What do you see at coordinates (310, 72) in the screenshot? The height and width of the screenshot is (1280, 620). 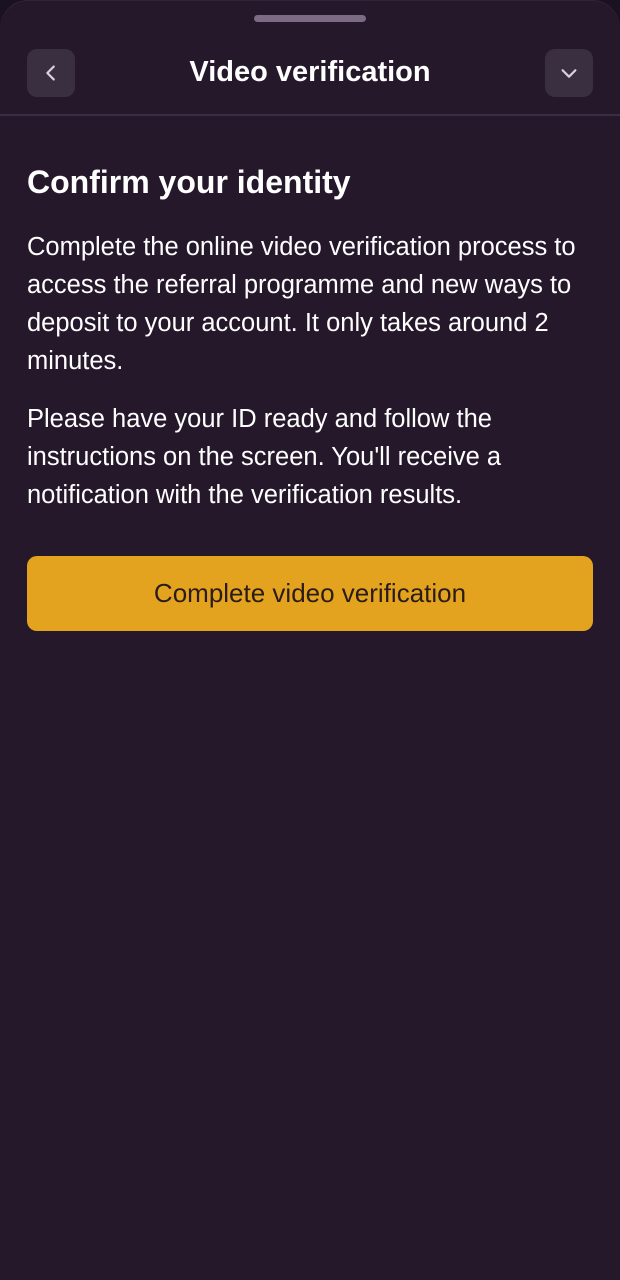 I see `page-title: Video verification` at bounding box center [310, 72].